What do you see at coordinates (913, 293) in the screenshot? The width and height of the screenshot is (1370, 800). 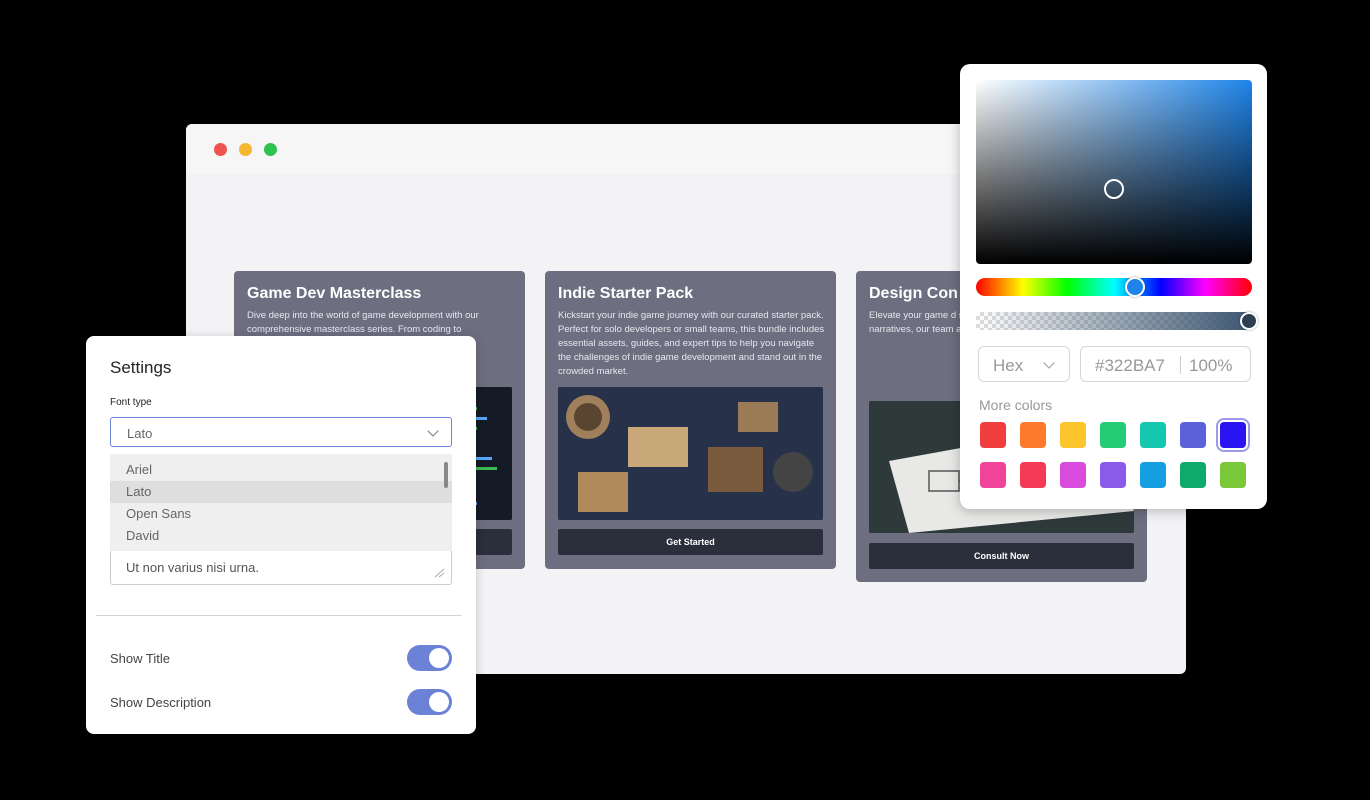 I see `card-title: Design Con` at bounding box center [913, 293].